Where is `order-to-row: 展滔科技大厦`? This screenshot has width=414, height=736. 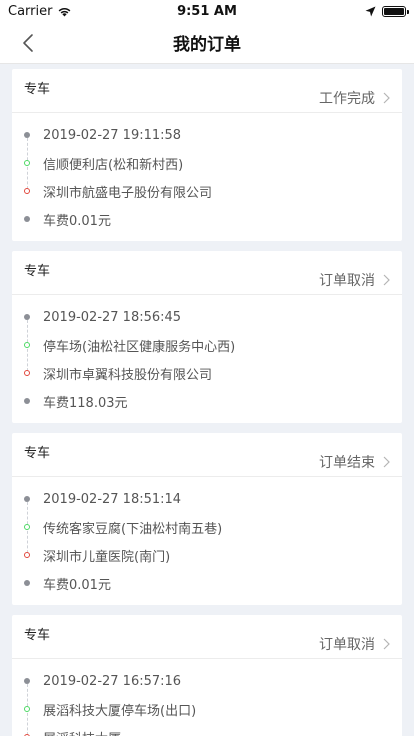 order-to-row: 展滔科技大厦 is located at coordinates (207, 729).